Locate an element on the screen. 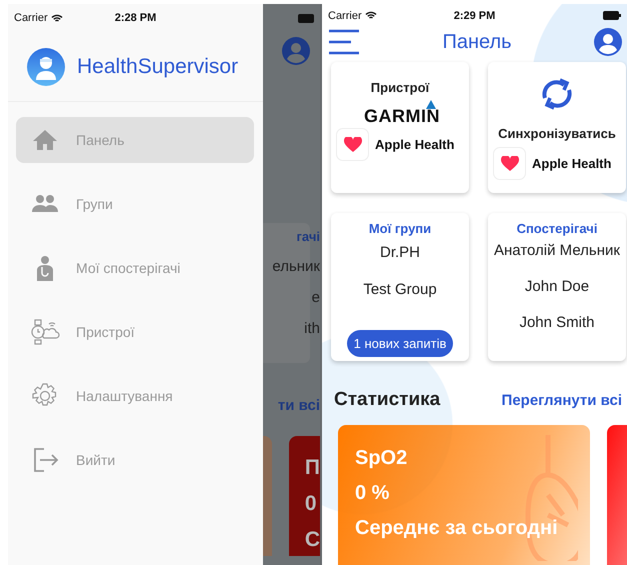 The height and width of the screenshot is (565, 627). stat-caption: Середнє за сьогодні is located at coordinates (457, 528).